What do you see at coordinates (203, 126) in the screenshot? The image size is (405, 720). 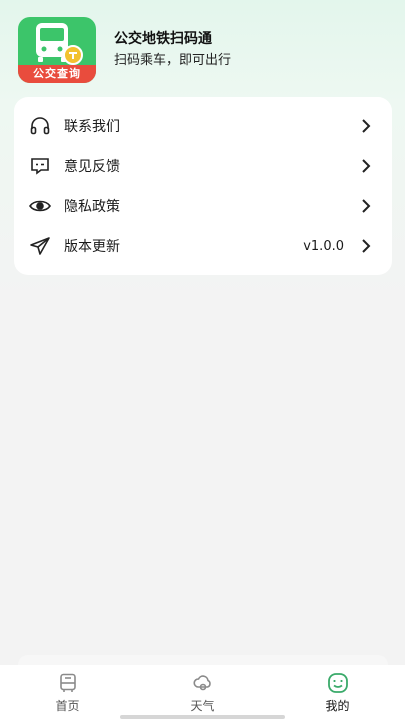 I see `menu-item-contact: 联系我们` at bounding box center [203, 126].